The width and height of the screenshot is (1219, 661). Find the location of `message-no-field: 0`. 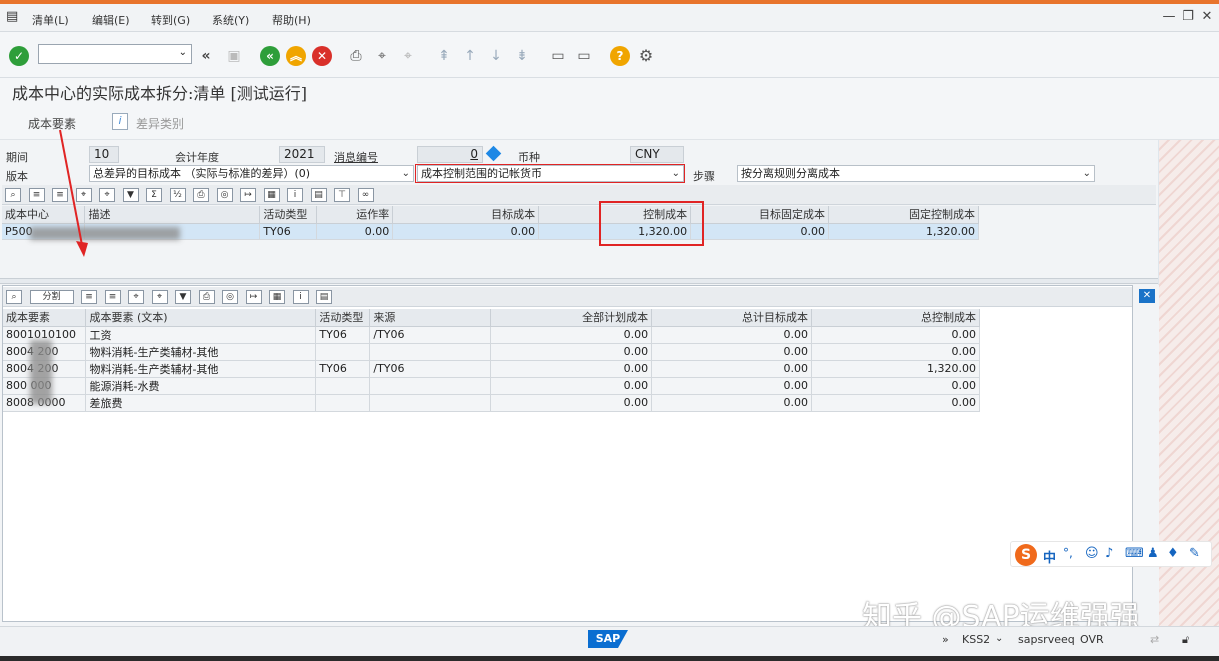

message-no-field: 0 is located at coordinates (450, 154).